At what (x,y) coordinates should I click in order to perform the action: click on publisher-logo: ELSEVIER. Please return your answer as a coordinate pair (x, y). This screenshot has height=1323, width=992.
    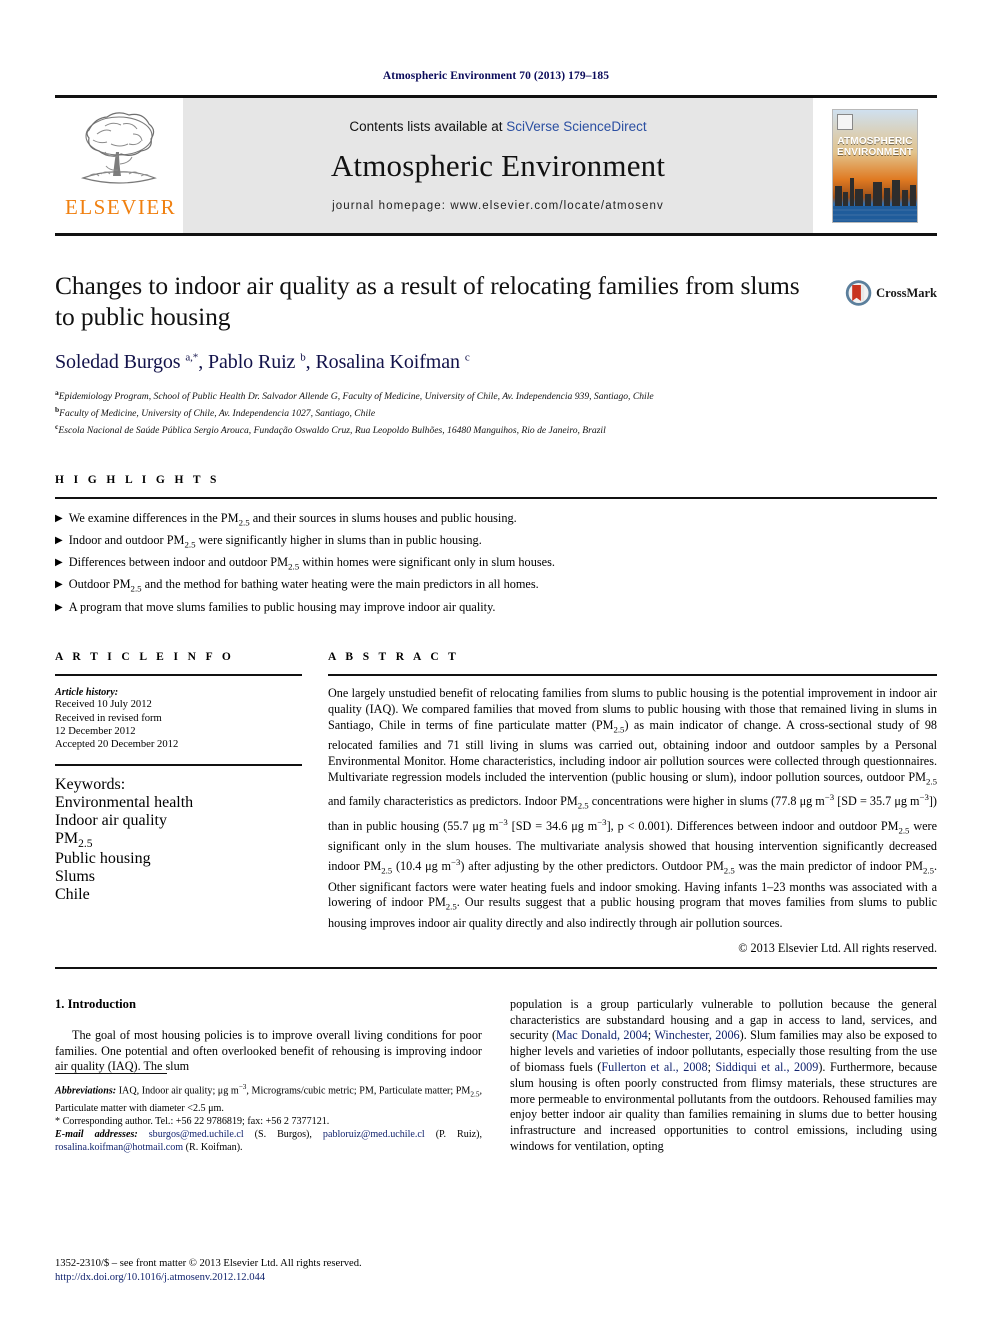
    Looking at the image, I should click on (119, 165).